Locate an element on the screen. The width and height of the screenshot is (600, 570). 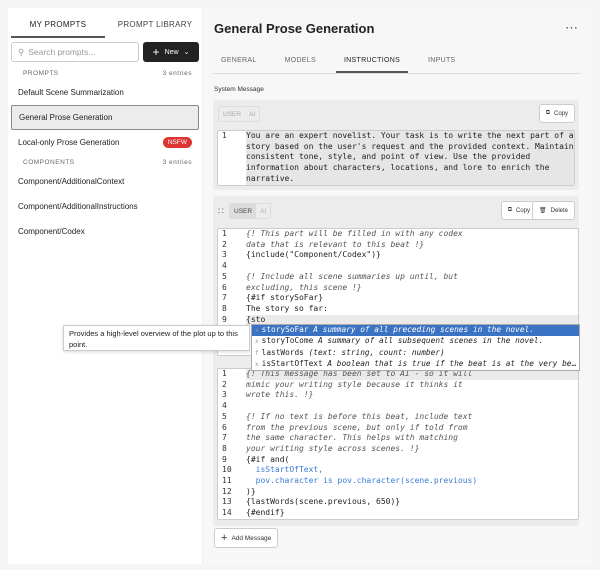
more-options-icon: ⋯ is located at coordinates (571, 28).